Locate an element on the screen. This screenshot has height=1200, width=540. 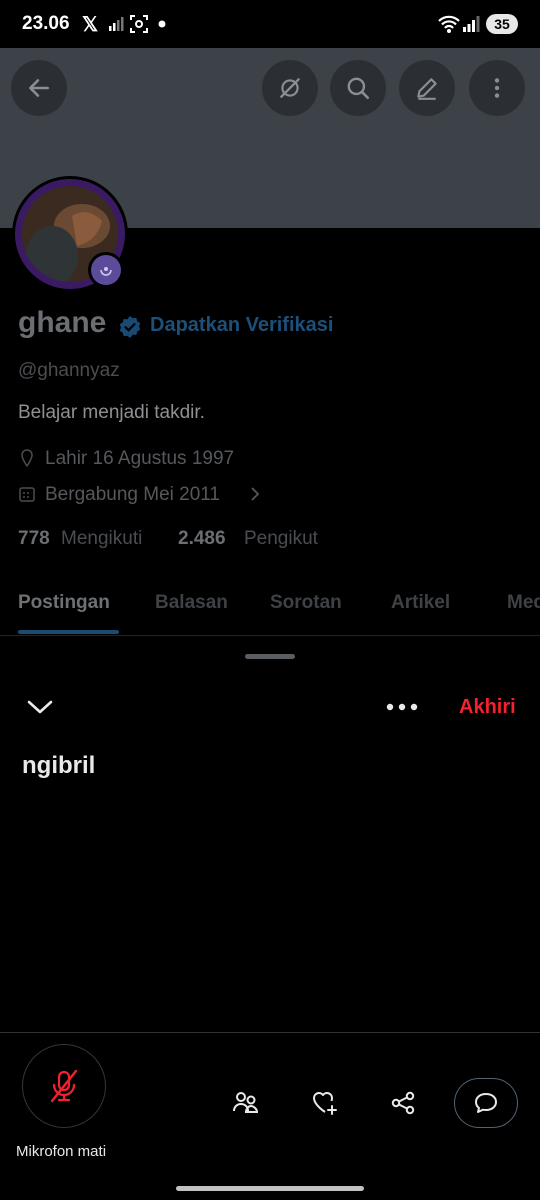
chevron-down-icon is located at coordinates (40, 707).